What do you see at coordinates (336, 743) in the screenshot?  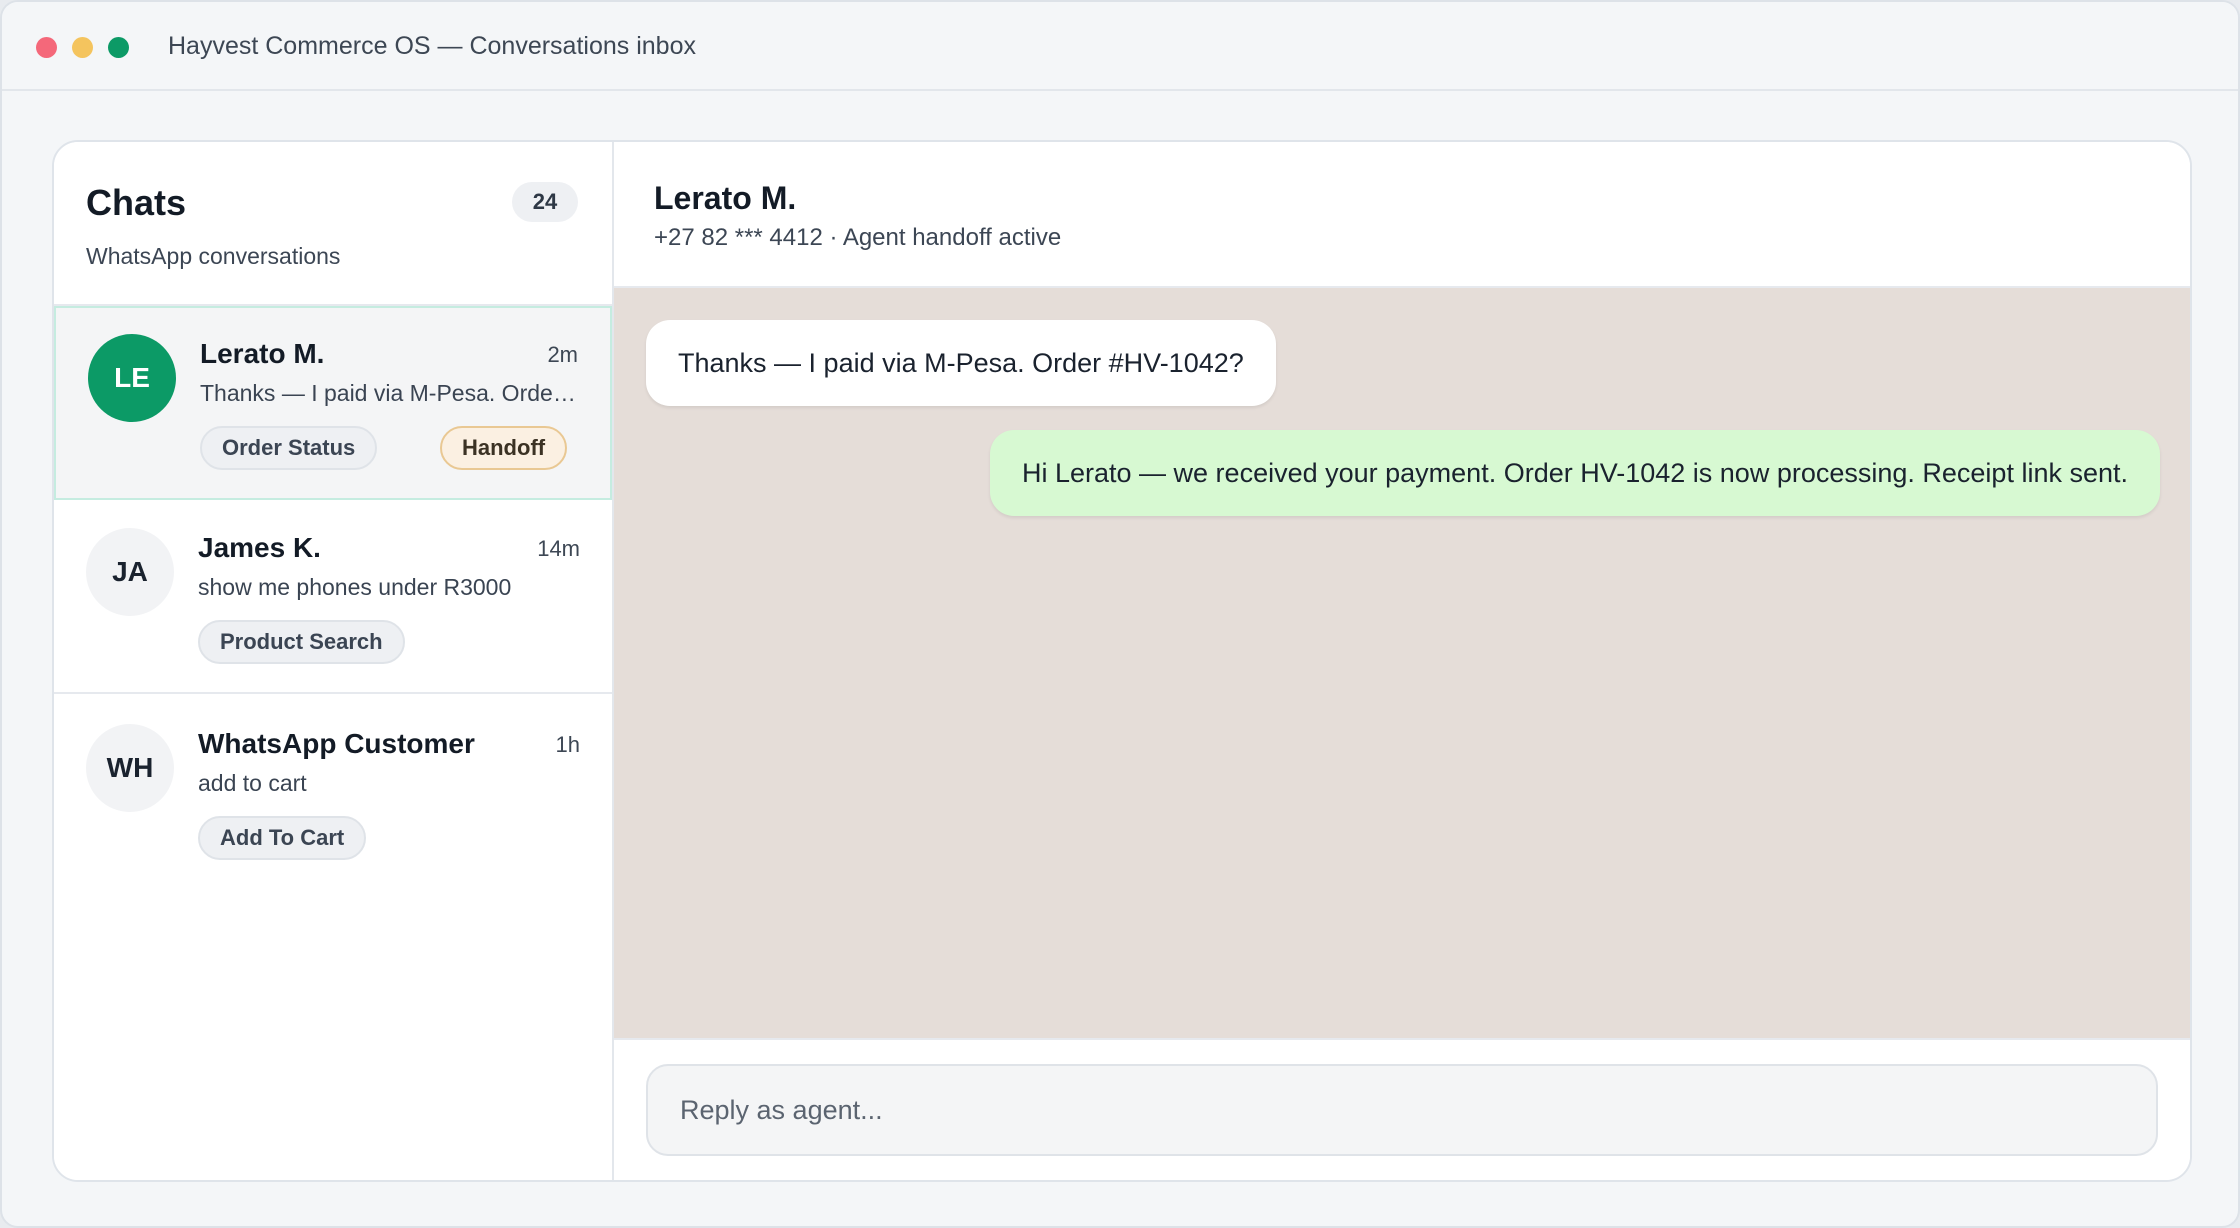 I see `chat-name: WhatsApp Customer` at bounding box center [336, 743].